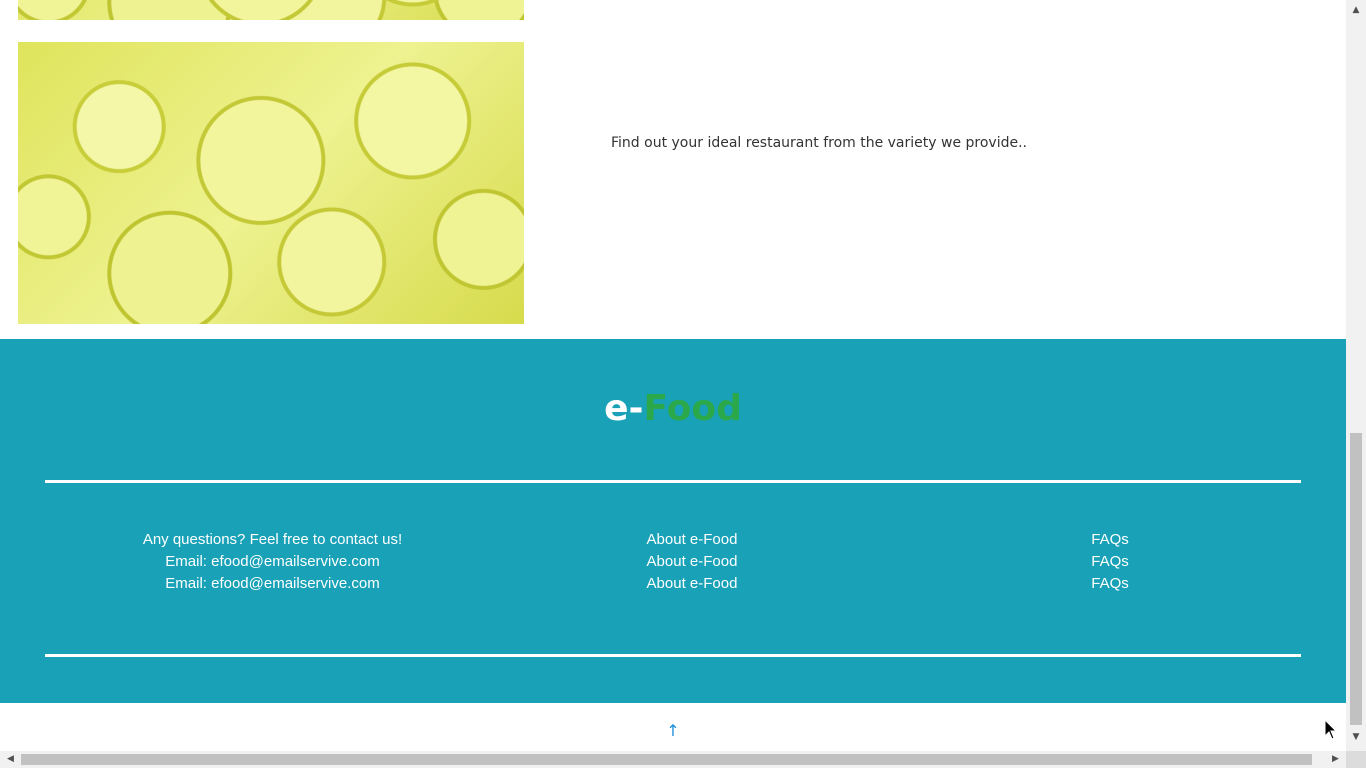  What do you see at coordinates (1356, 759) in the screenshot?
I see `scrollbar-corner` at bounding box center [1356, 759].